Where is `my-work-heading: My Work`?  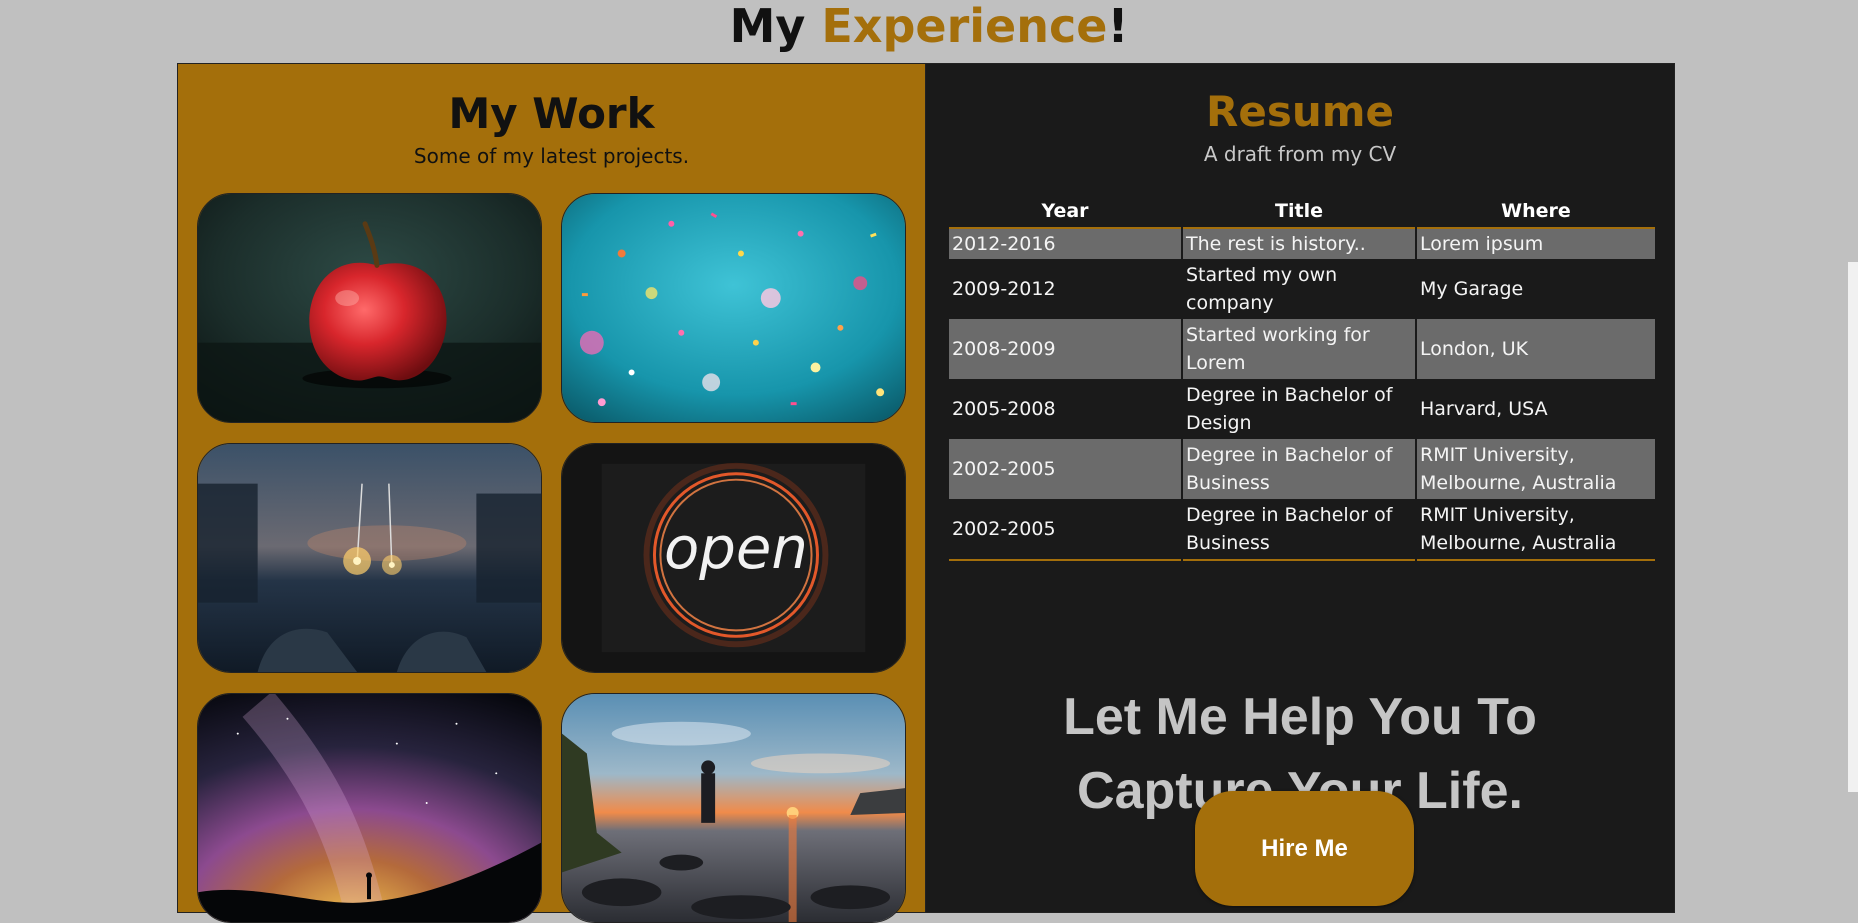 my-work-heading: My Work is located at coordinates (551, 113).